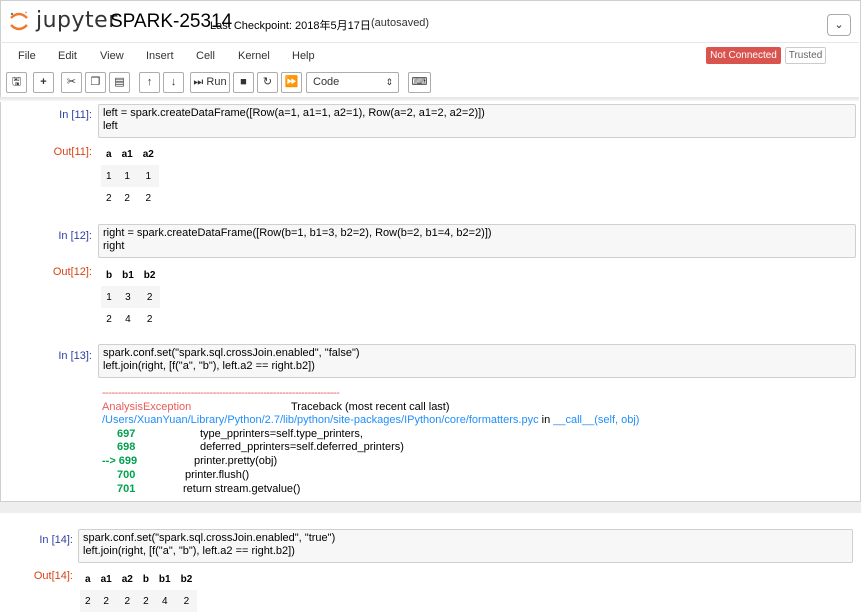  What do you see at coordinates (147, 407) in the screenshot?
I see `error-name: AnalysisException` at bounding box center [147, 407].